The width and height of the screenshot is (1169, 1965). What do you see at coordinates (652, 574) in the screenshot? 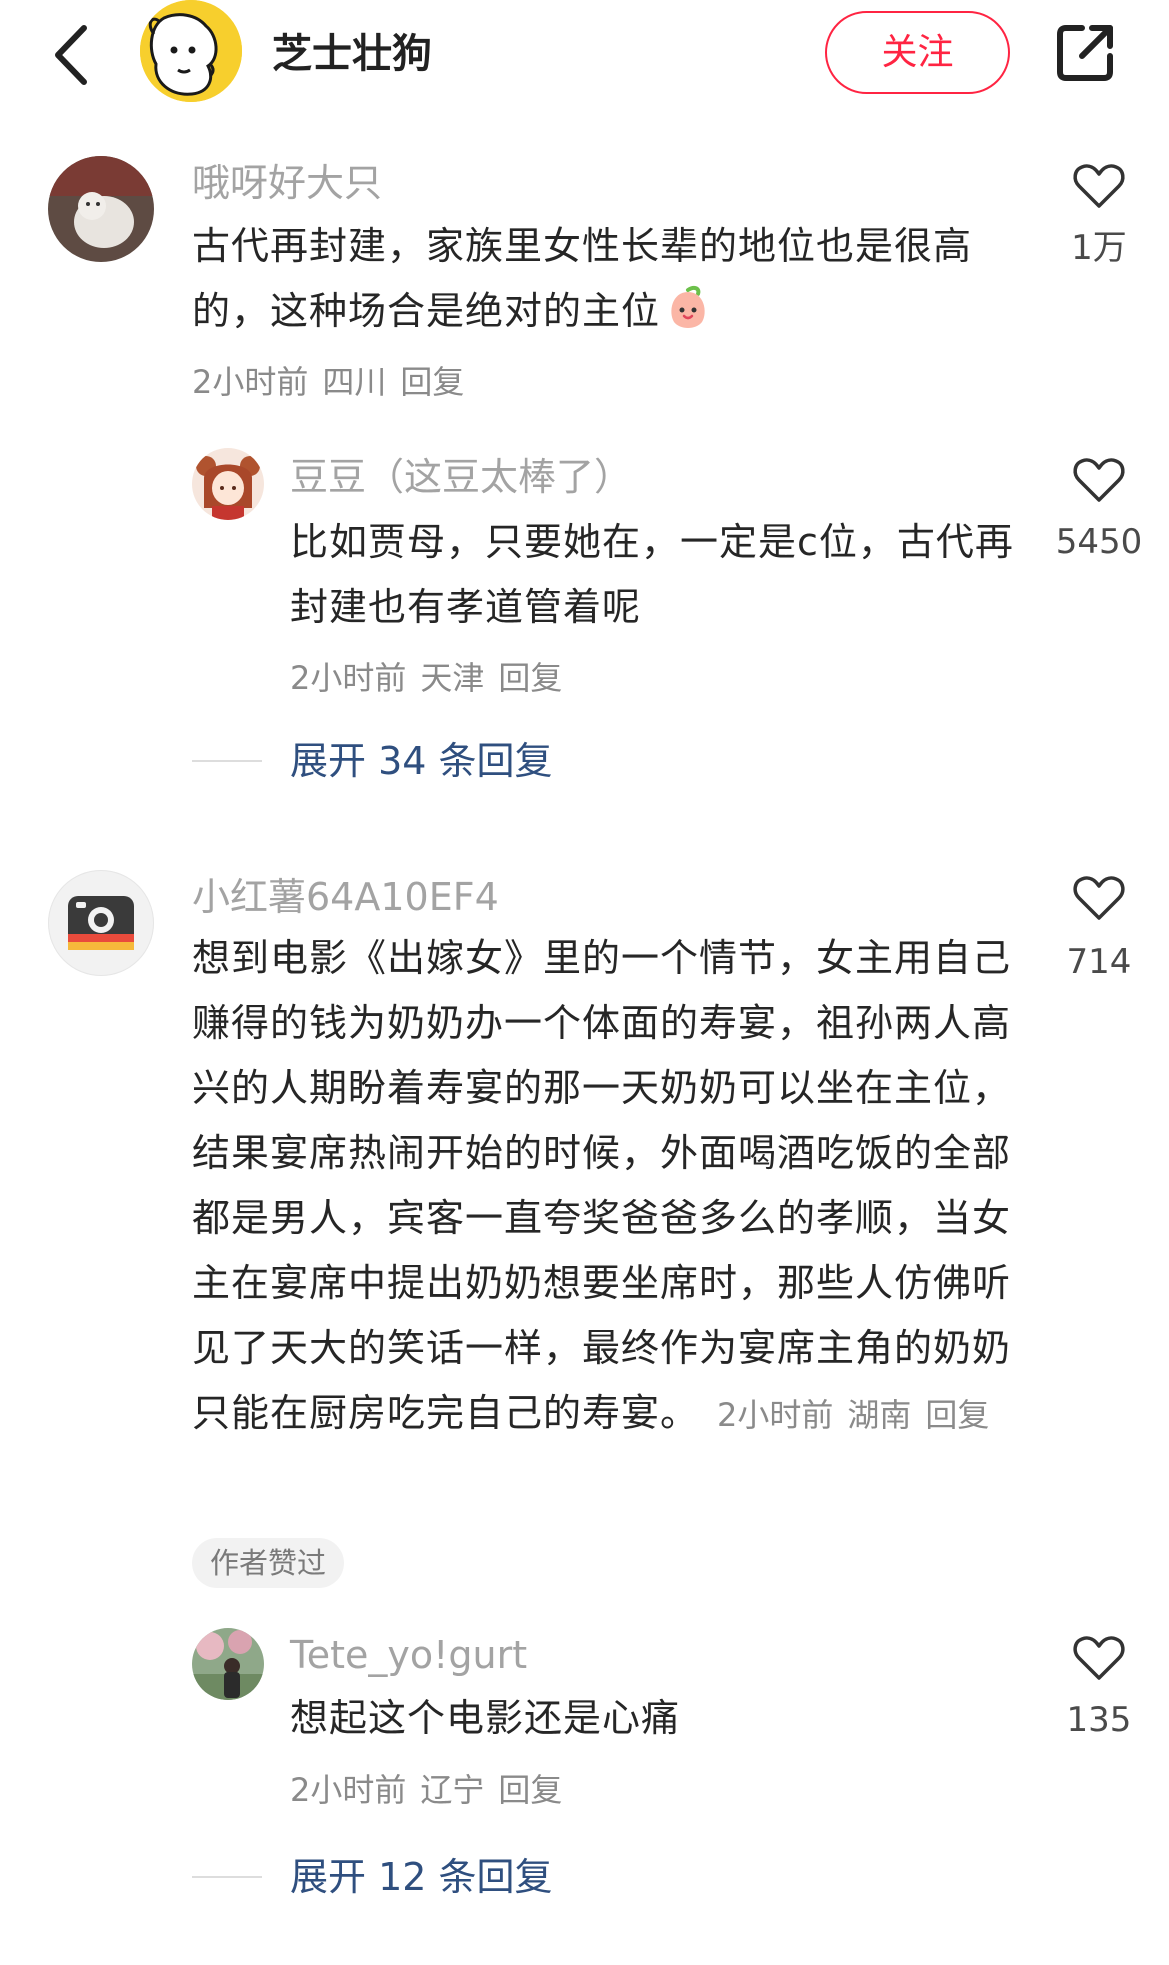
I see `reply-text: 比如贾母，只要她在，一定是c位，古代再封建也有孝道管着呢` at bounding box center [652, 574].